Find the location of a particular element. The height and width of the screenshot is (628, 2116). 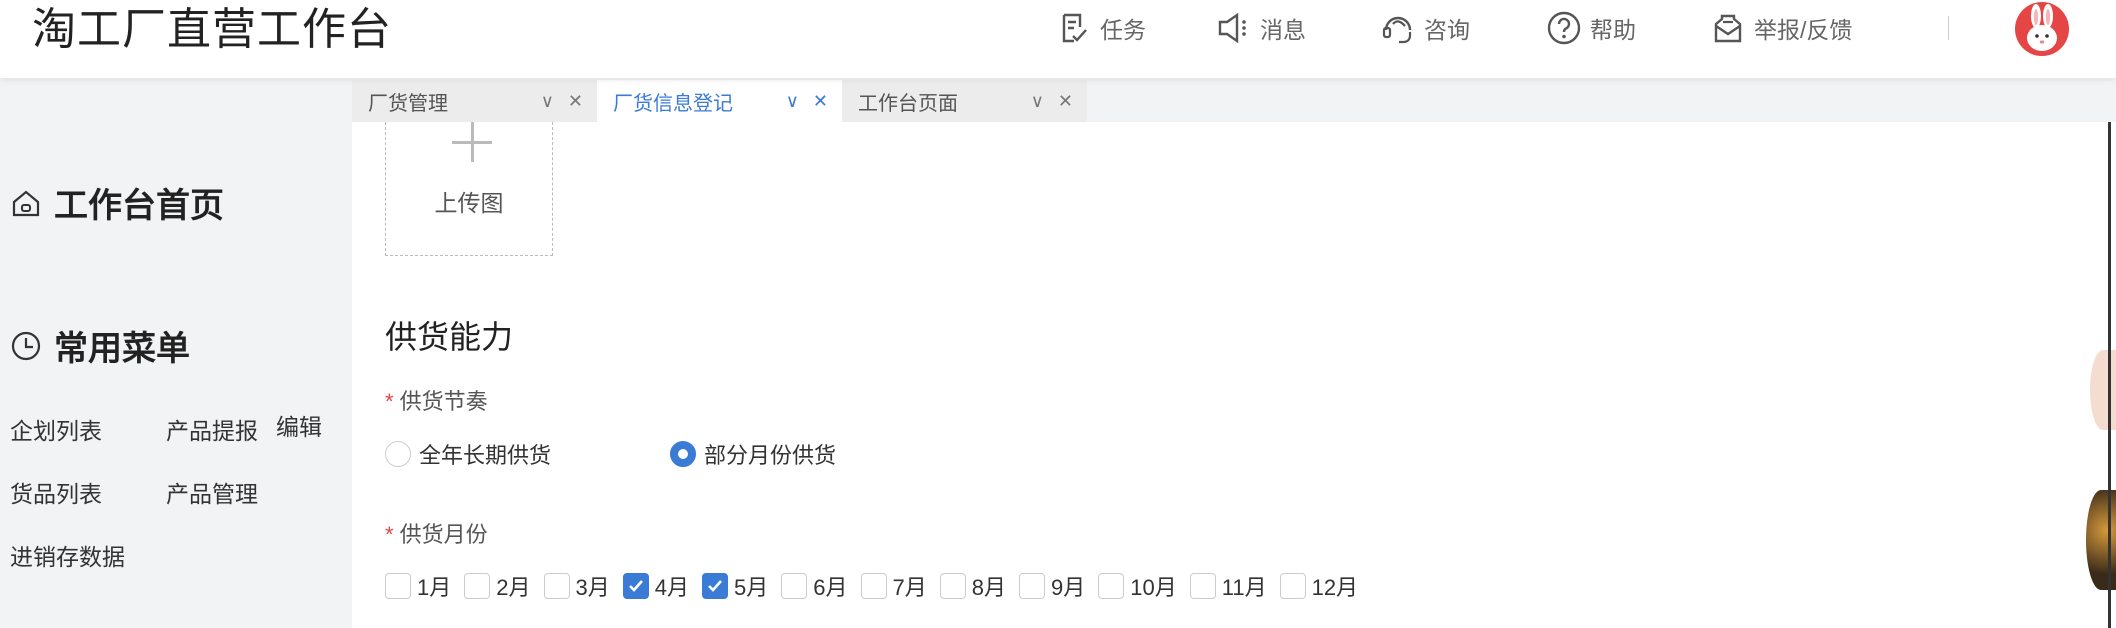

supply-rhythm-label: * 供货节奏 is located at coordinates (436, 401).